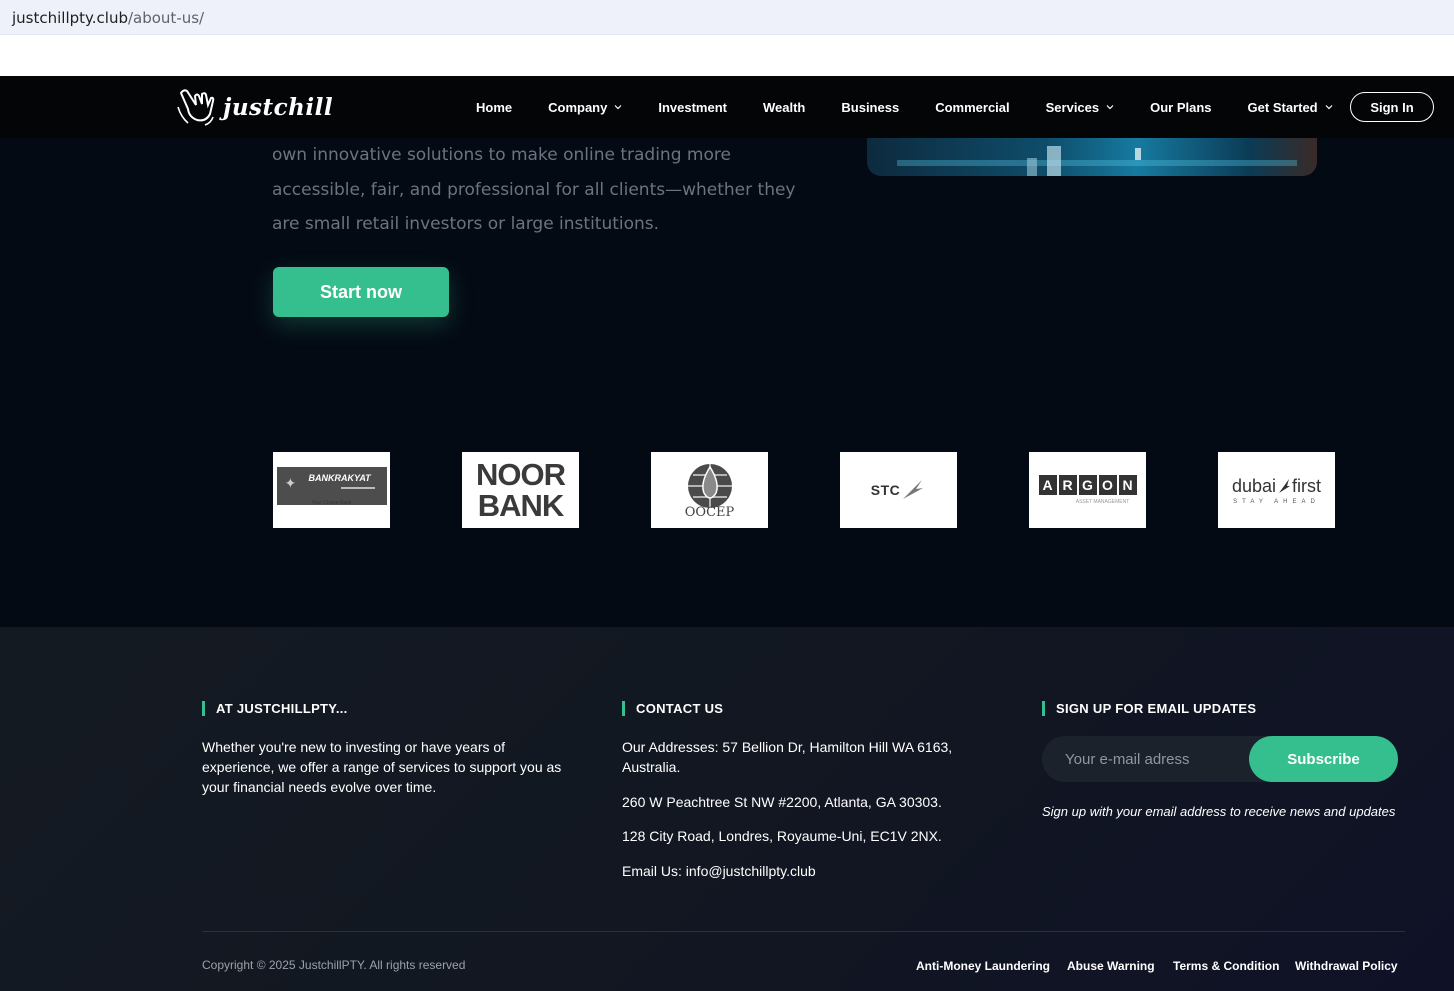 The width and height of the screenshot is (1454, 991). Describe the element at coordinates (803, 931) in the screenshot. I see `footer-divider` at that location.